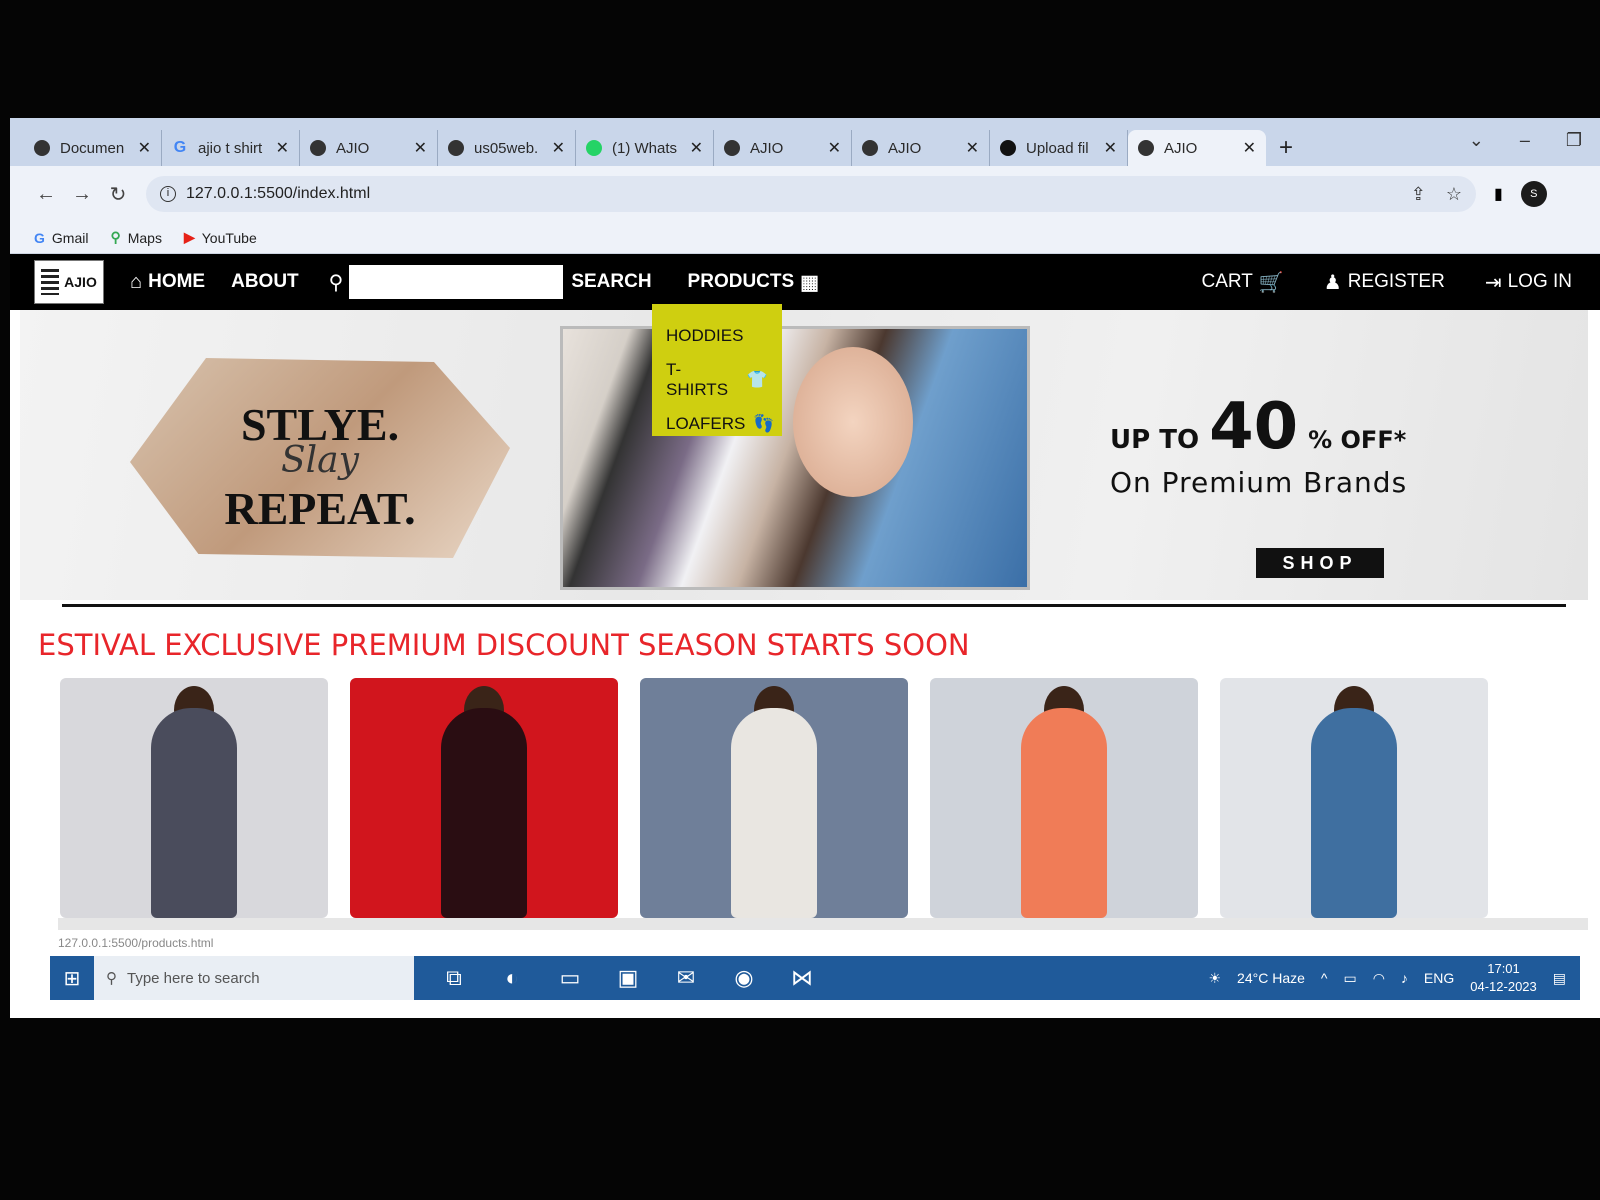 This screenshot has width=1600, height=1200. What do you see at coordinates (220, 237) in the screenshot?
I see `bookmark-youtube: ▶ YouTube` at bounding box center [220, 237].